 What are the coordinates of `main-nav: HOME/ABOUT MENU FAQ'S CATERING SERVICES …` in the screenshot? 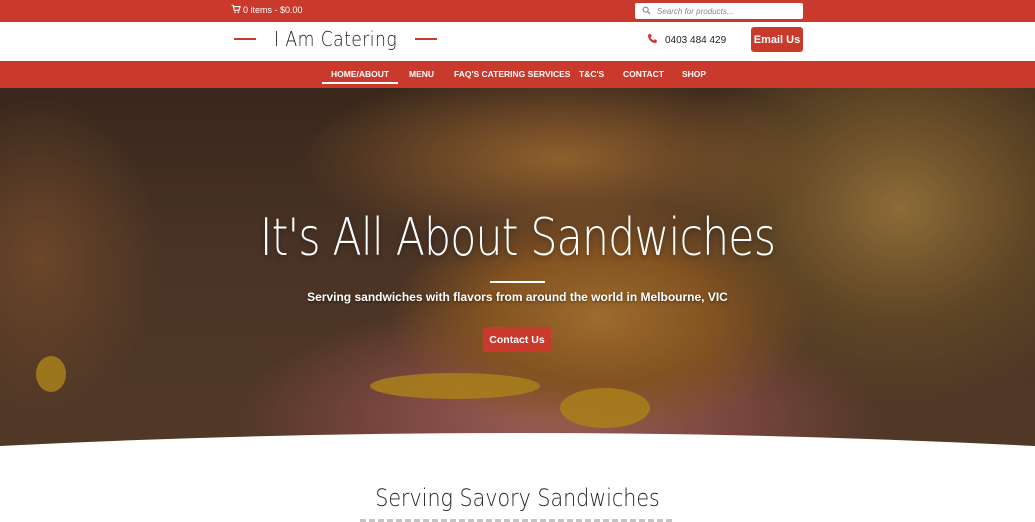 It's located at (517, 74).